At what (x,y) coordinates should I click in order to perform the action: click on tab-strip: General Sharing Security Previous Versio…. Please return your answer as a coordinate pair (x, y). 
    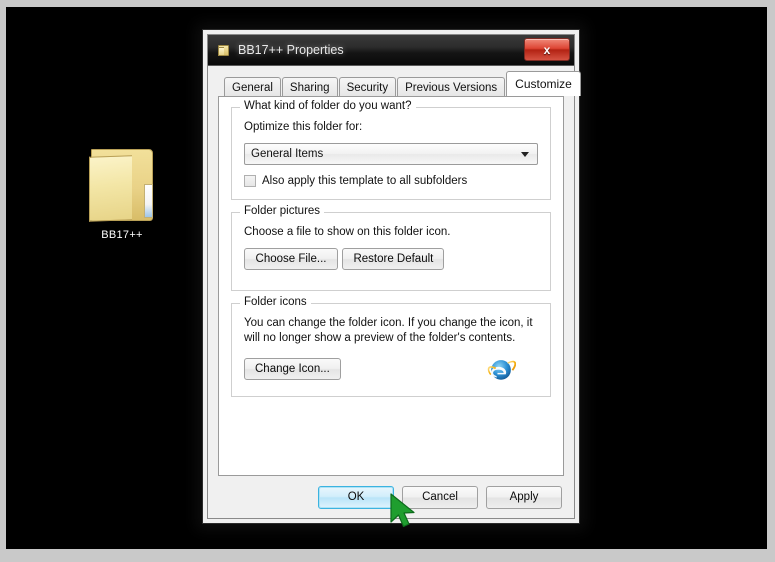
    Looking at the image, I should click on (394, 82).